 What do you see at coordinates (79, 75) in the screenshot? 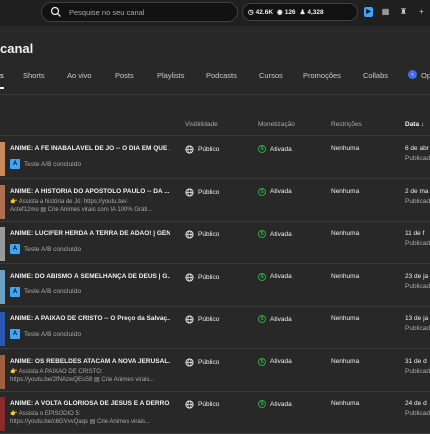
I see `tab-live: Ao vivo` at bounding box center [79, 75].